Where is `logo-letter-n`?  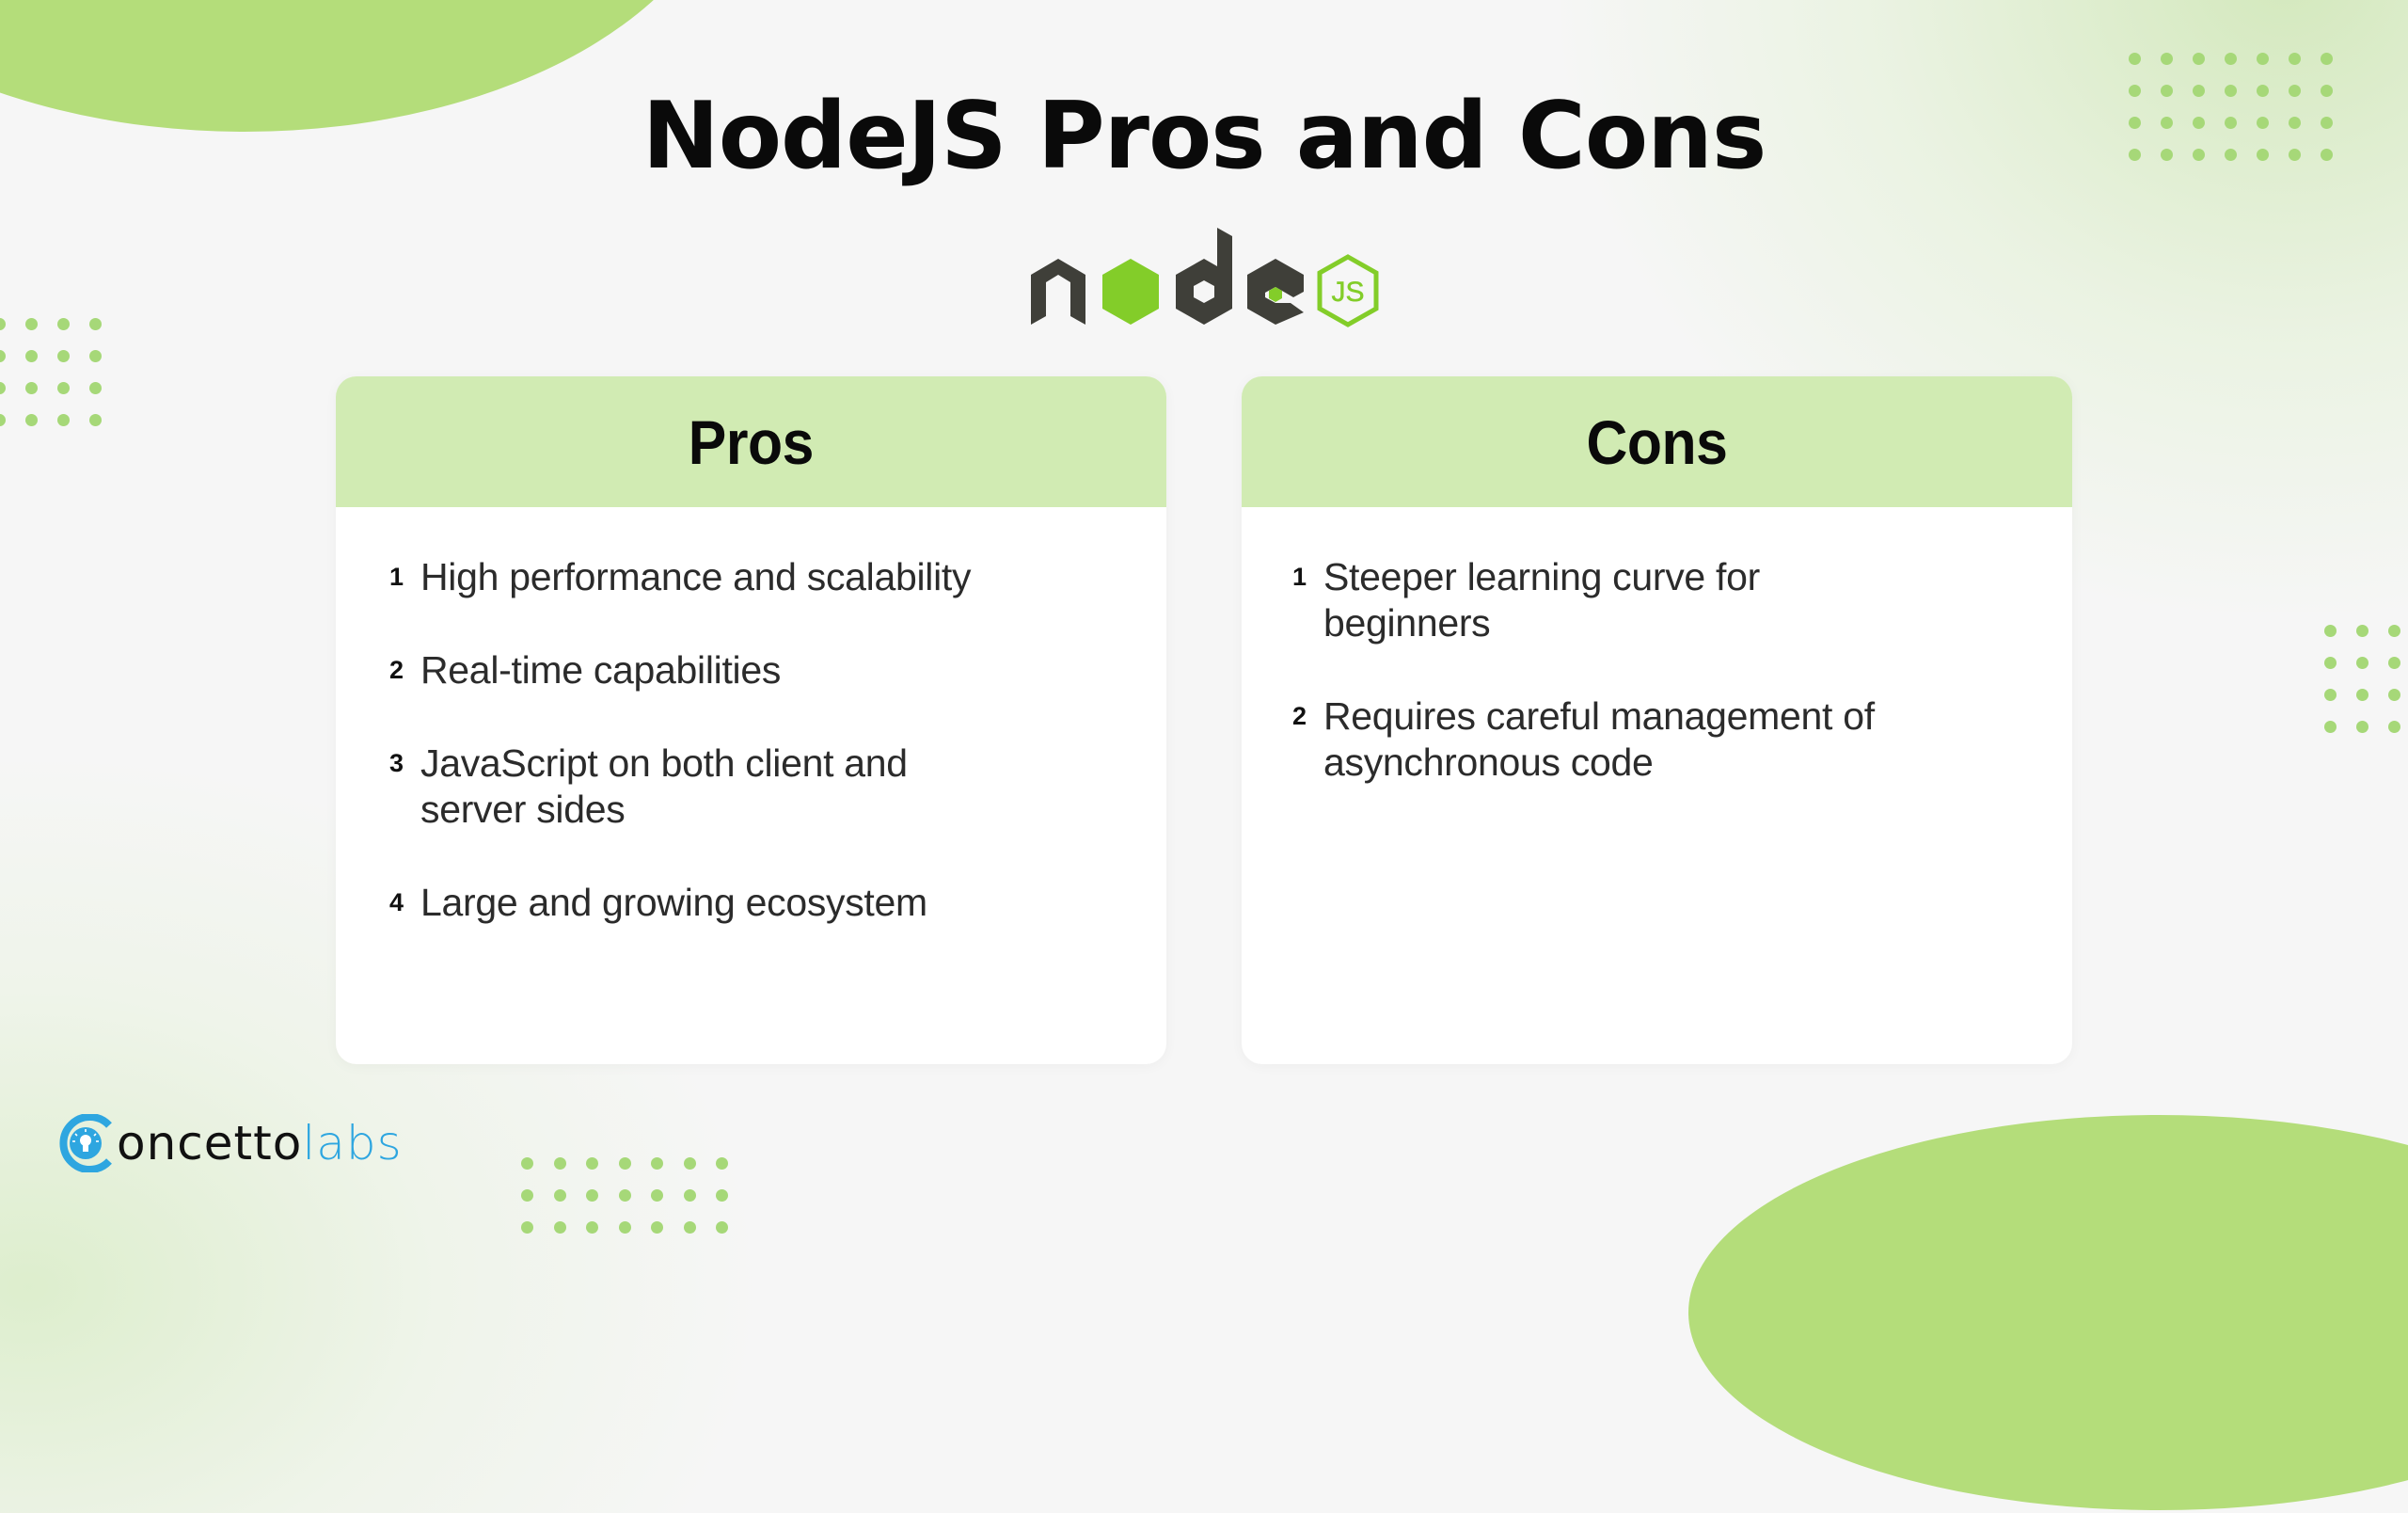 logo-letter-n is located at coordinates (1058, 292).